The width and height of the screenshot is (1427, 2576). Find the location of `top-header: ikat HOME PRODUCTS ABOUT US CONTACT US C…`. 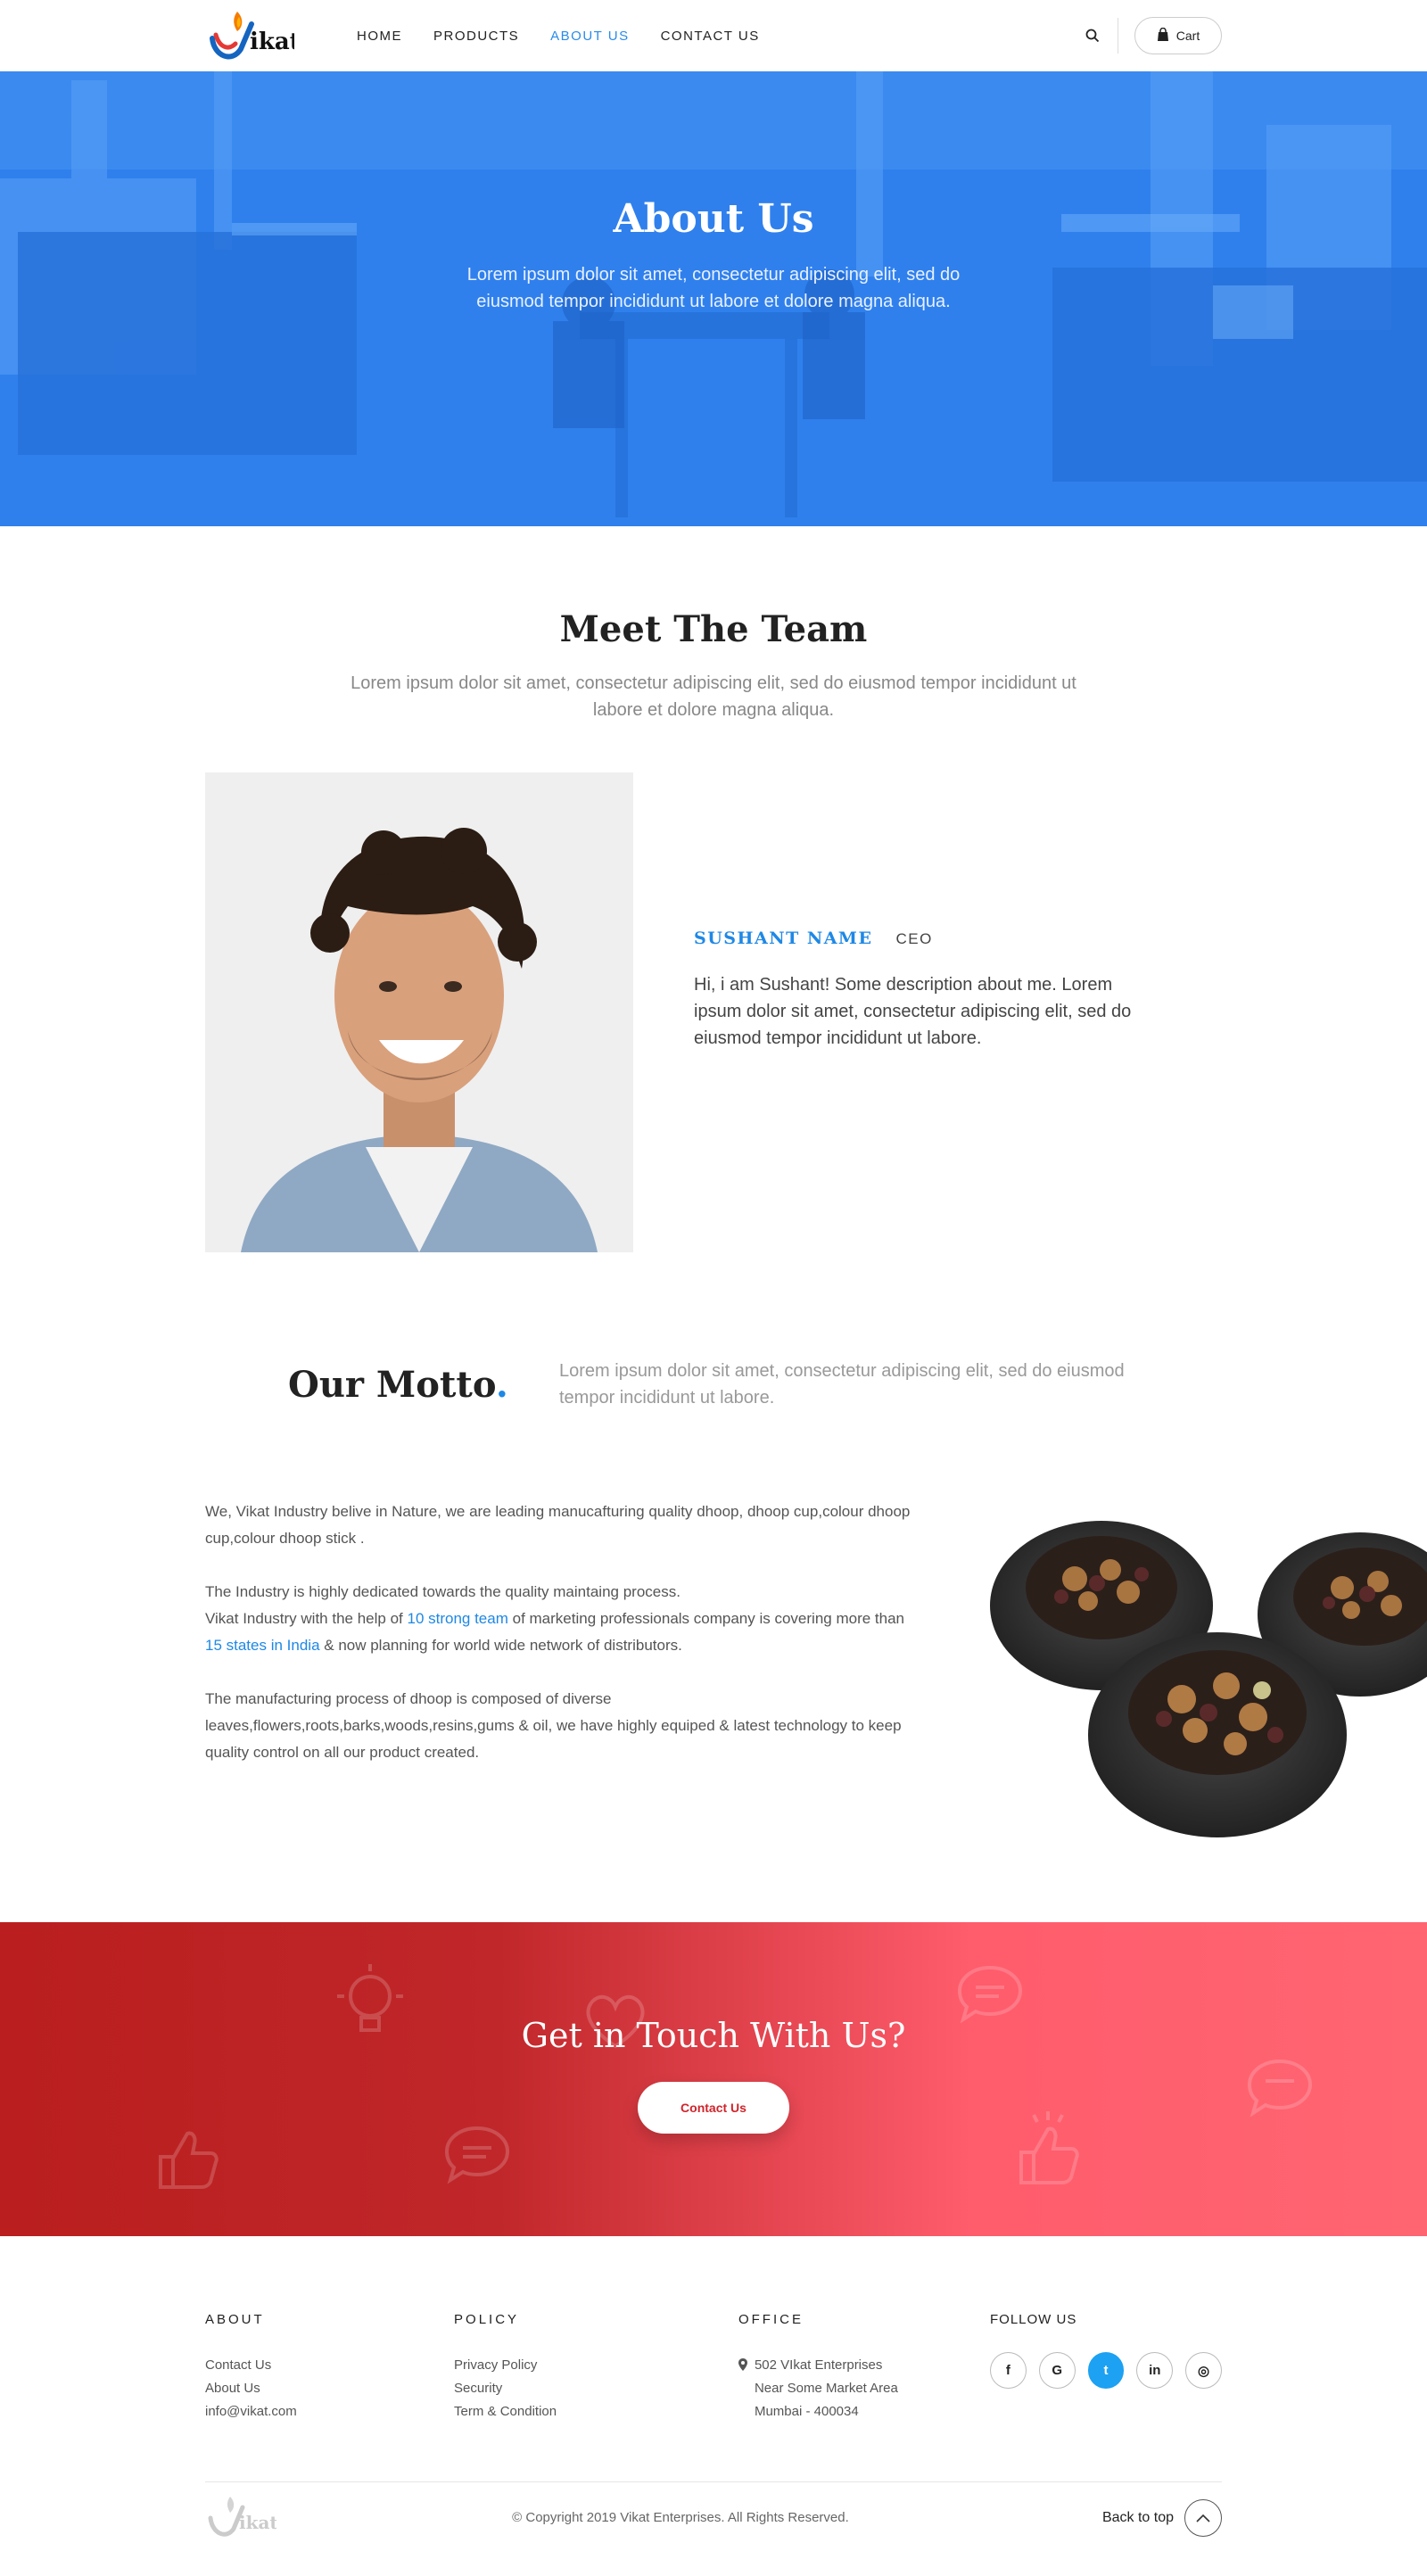

top-header: ikat HOME PRODUCTS ABOUT US CONTACT US C… is located at coordinates (713, 35).